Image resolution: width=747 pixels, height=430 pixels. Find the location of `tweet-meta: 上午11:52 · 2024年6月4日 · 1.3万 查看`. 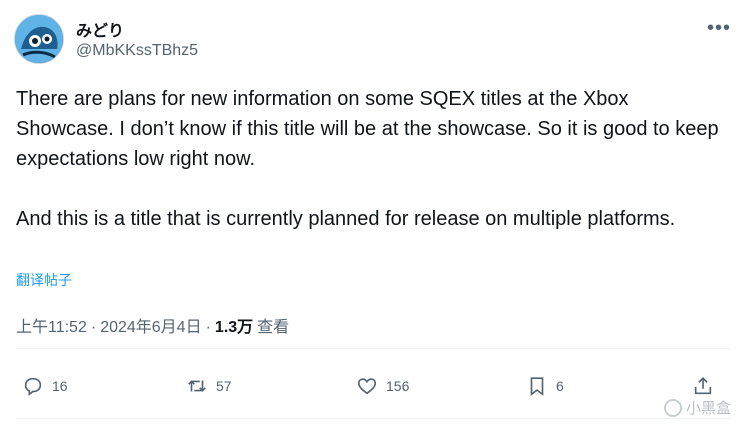

tweet-meta: 上午11:52 · 2024年6月4日 · 1.3万 查看 is located at coordinates (152, 325).